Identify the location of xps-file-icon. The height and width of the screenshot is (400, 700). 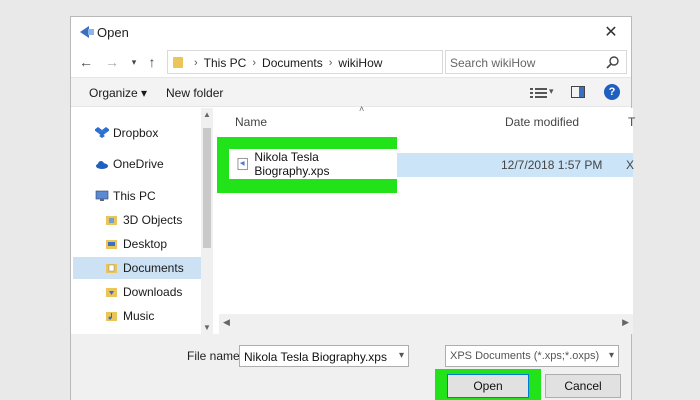
(242, 164).